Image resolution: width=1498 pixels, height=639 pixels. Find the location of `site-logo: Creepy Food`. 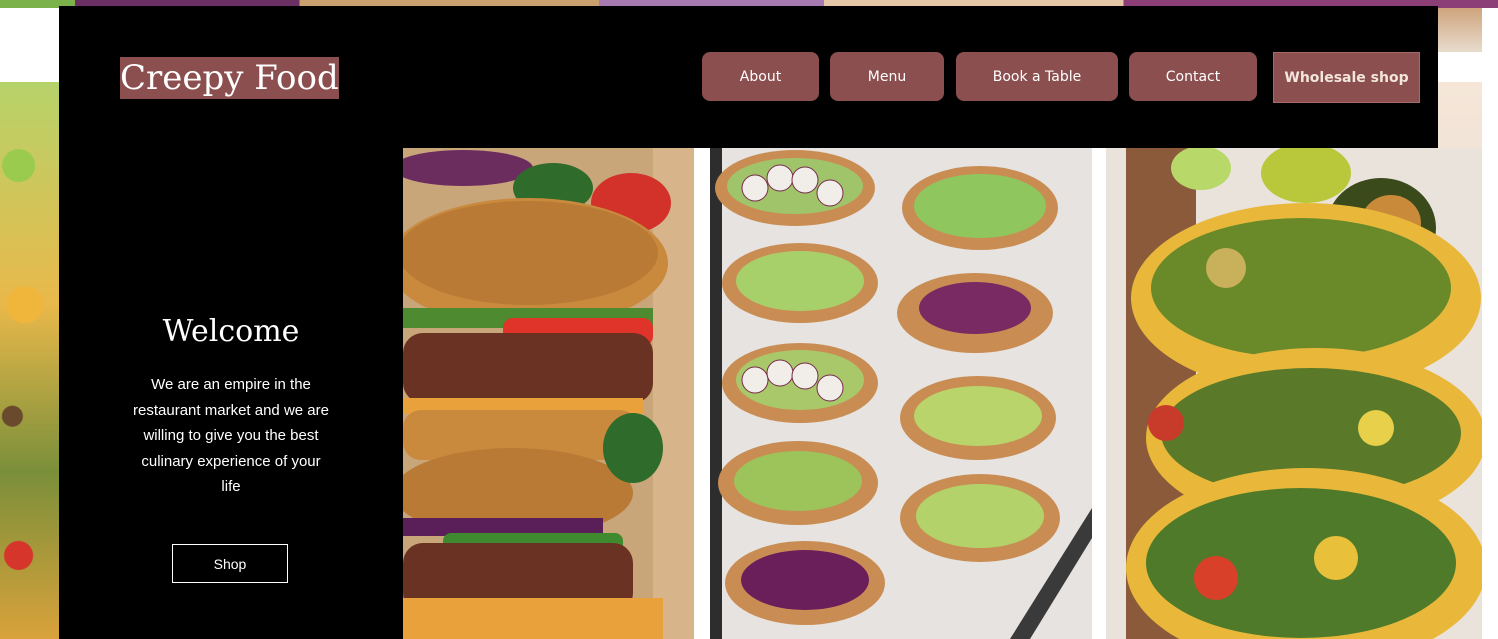

site-logo: Creepy Food is located at coordinates (229, 78).